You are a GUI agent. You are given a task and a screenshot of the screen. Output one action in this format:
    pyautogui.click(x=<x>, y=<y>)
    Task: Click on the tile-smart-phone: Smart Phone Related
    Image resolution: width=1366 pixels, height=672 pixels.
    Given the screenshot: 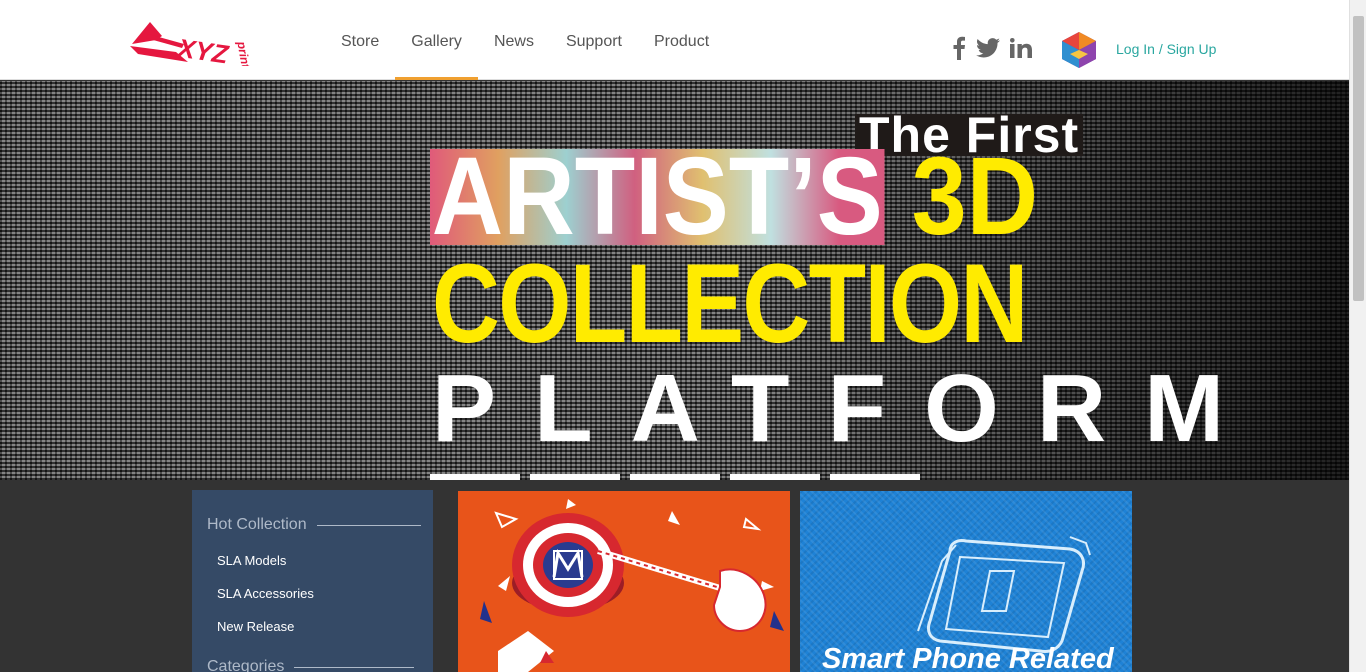 What is the action you would take?
    pyautogui.click(x=966, y=581)
    